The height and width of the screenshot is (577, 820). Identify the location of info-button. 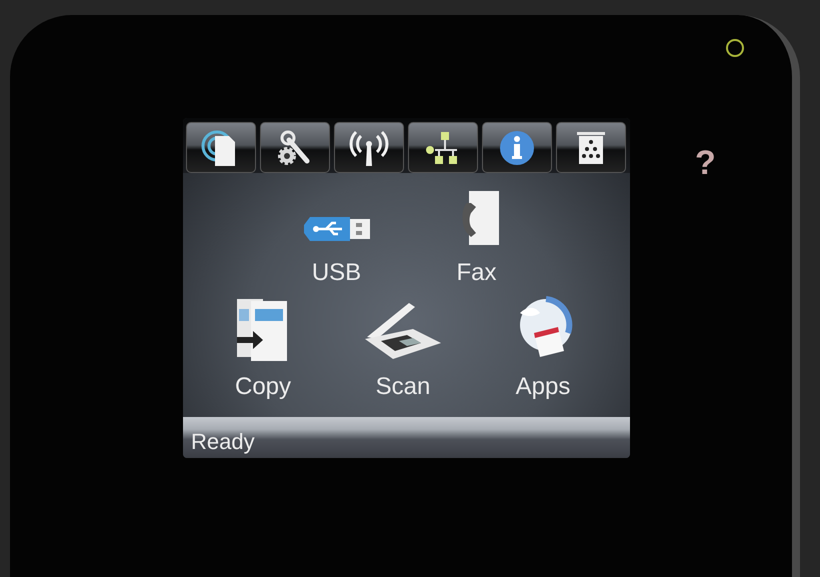
(517, 147).